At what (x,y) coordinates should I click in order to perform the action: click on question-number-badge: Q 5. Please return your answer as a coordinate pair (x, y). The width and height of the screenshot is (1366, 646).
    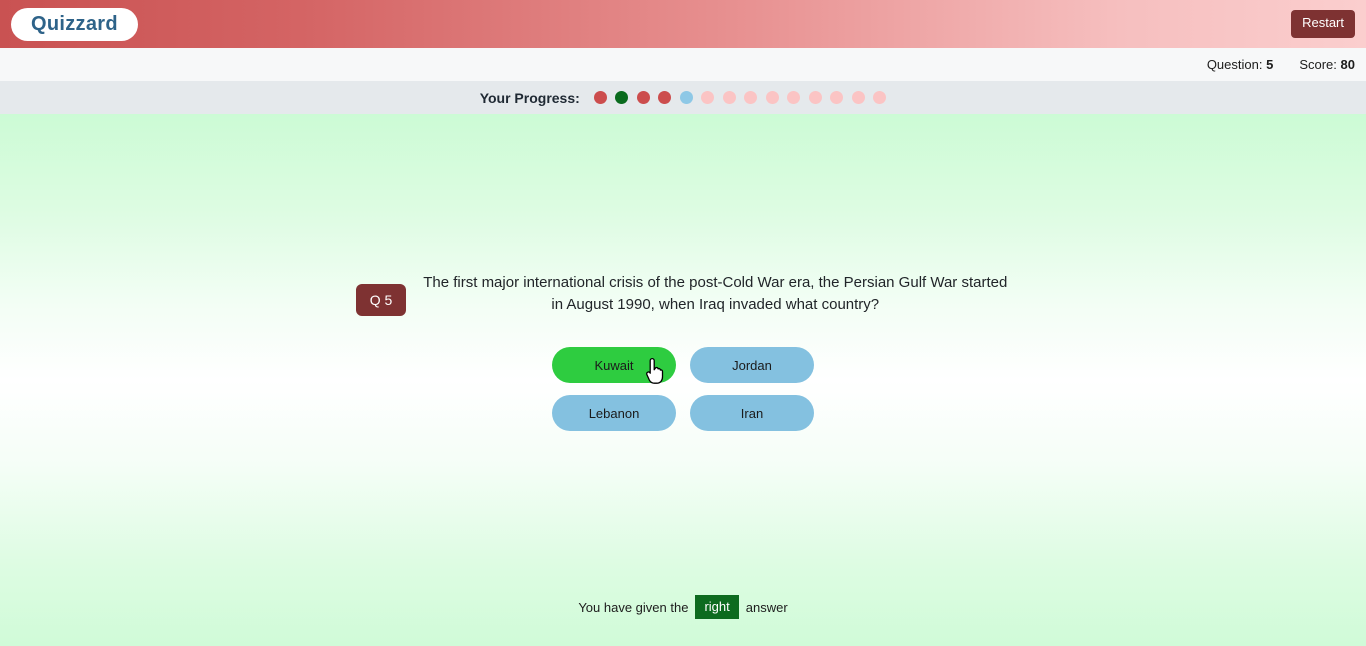
    Looking at the image, I should click on (381, 300).